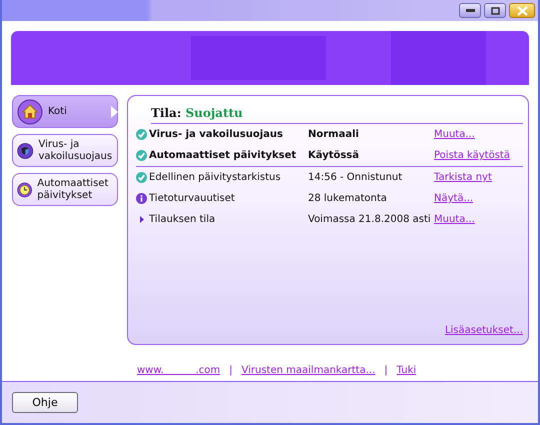 This screenshot has height=425, width=540. Describe the element at coordinates (478, 177) in the screenshot. I see `action-link: Tarkista nyt` at that location.